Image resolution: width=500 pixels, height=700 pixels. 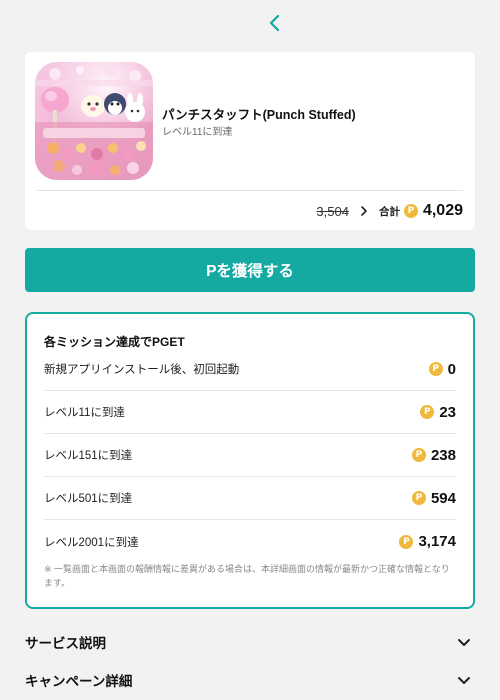 I want to click on mission-points: 594, so click(x=443, y=498).